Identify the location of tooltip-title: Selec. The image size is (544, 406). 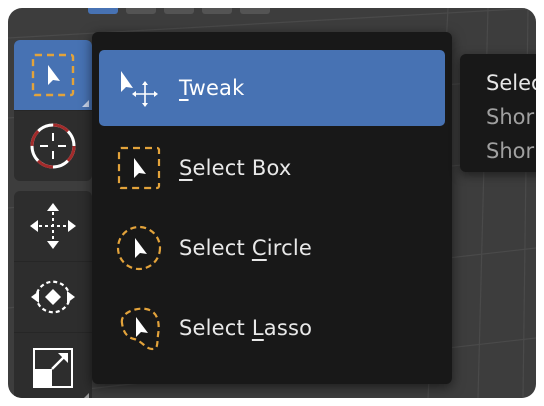
(511, 83).